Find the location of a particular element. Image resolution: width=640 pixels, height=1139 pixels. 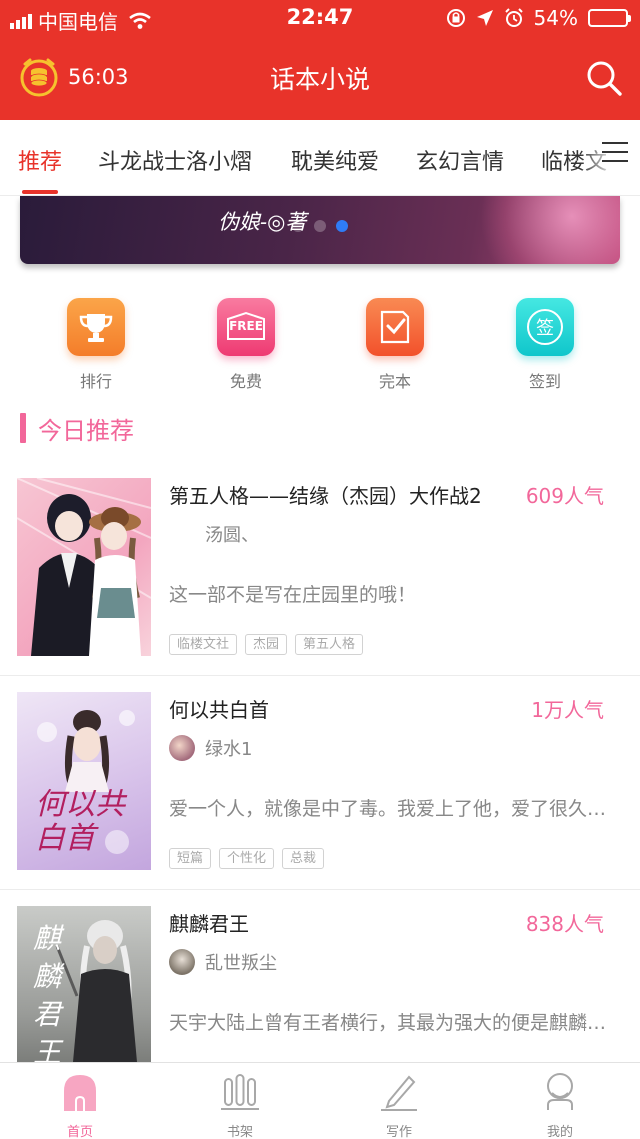

book-popularity: 838人气 is located at coordinates (564, 924).